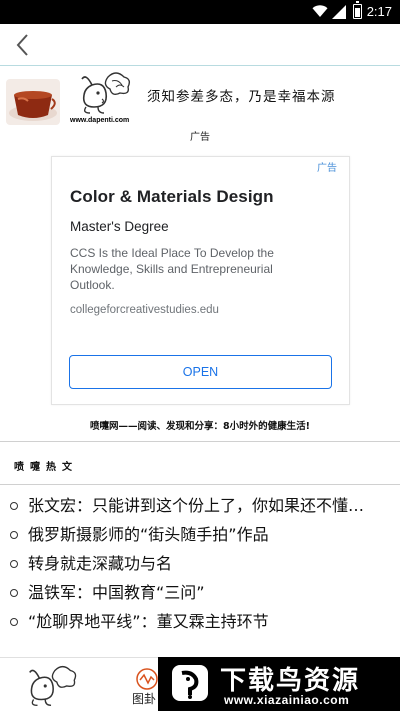 The image size is (400, 711). I want to click on watermark-url: www.xiazainiao.com, so click(287, 700).